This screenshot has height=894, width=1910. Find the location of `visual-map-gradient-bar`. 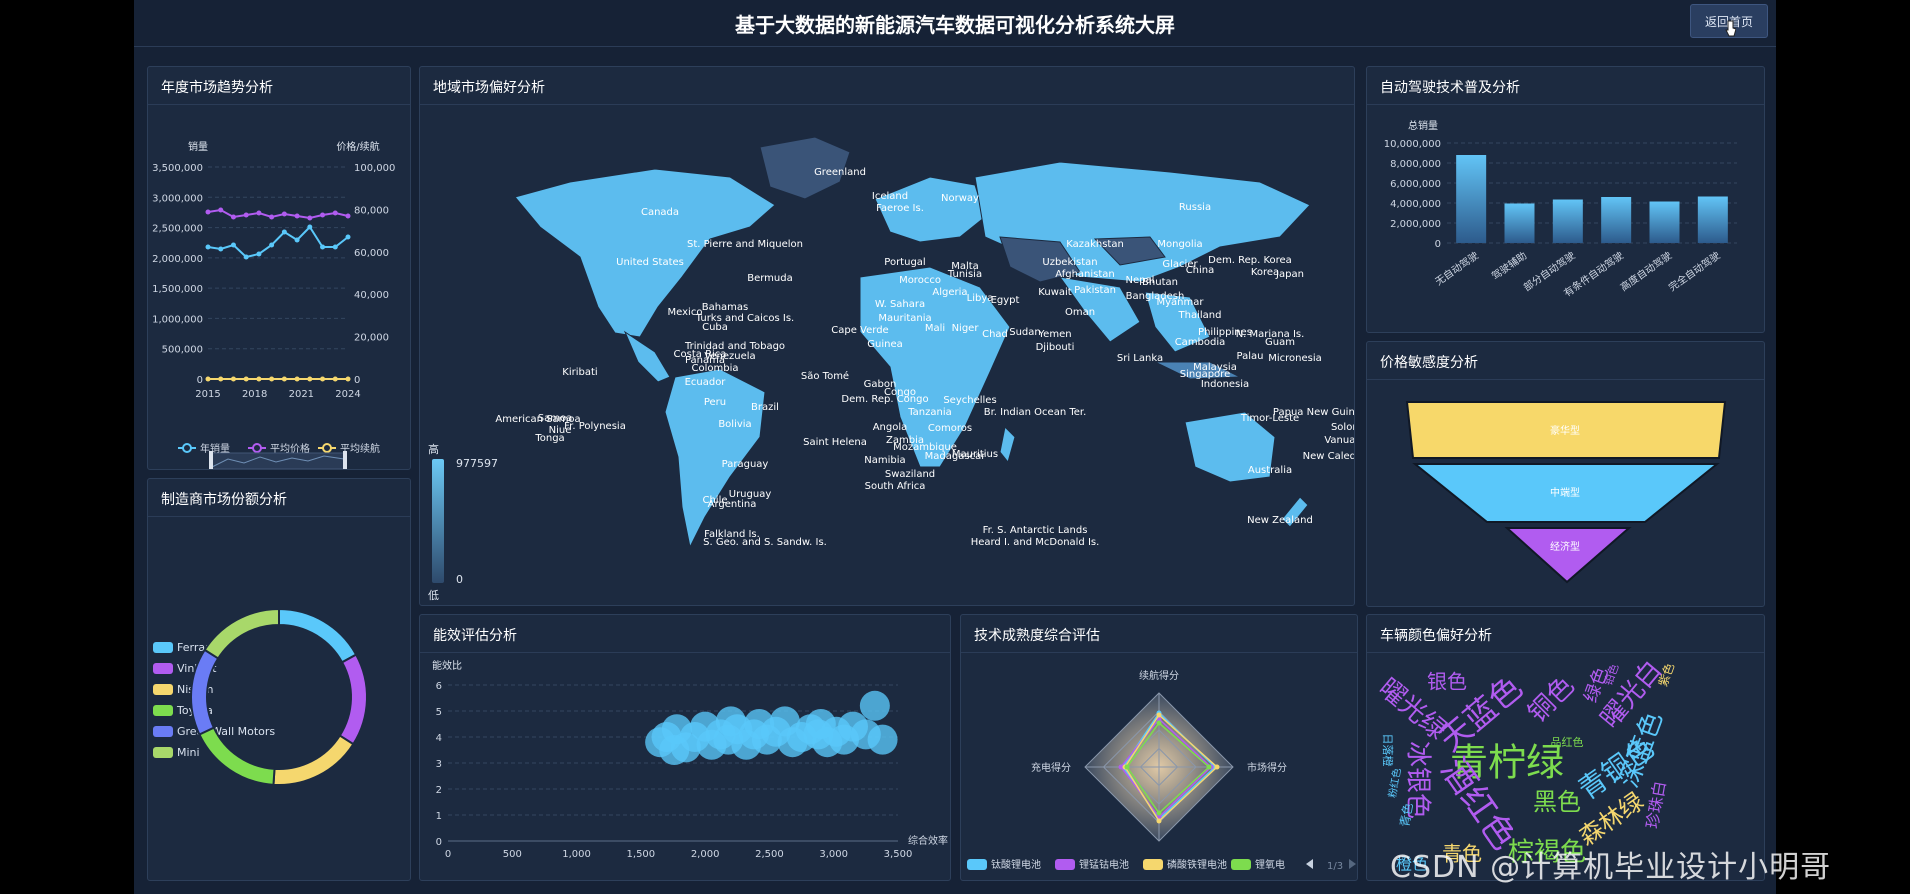

visual-map-gradient-bar is located at coordinates (438, 521).